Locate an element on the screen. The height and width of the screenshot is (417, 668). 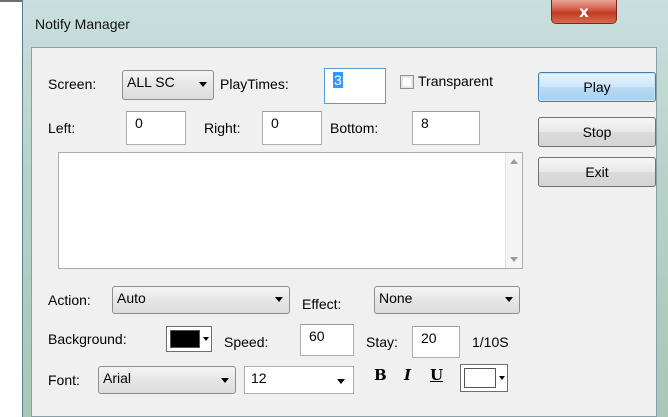
bottom-input: 8 is located at coordinates (446, 128).